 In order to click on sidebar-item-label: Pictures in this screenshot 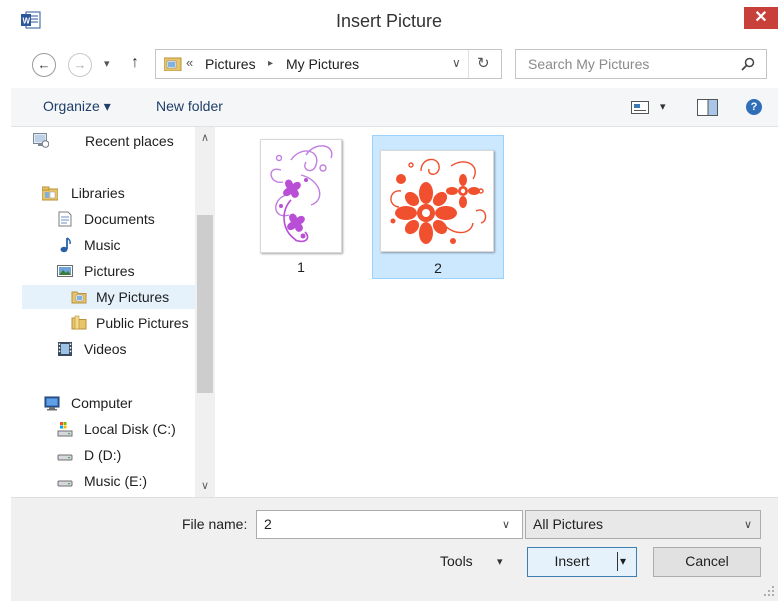, I will do `click(109, 271)`.